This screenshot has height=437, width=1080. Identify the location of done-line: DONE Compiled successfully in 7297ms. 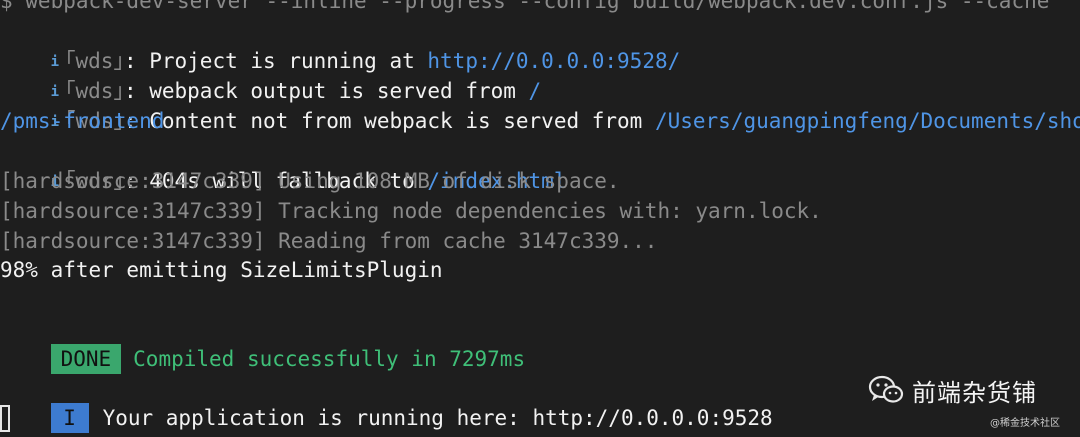
(262, 344).